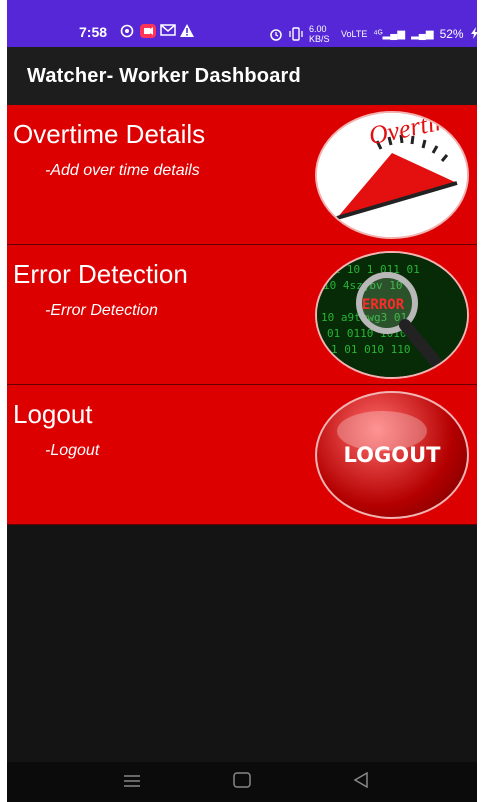  What do you see at coordinates (157, 31) in the screenshot?
I see `status-left-icons` at bounding box center [157, 31].